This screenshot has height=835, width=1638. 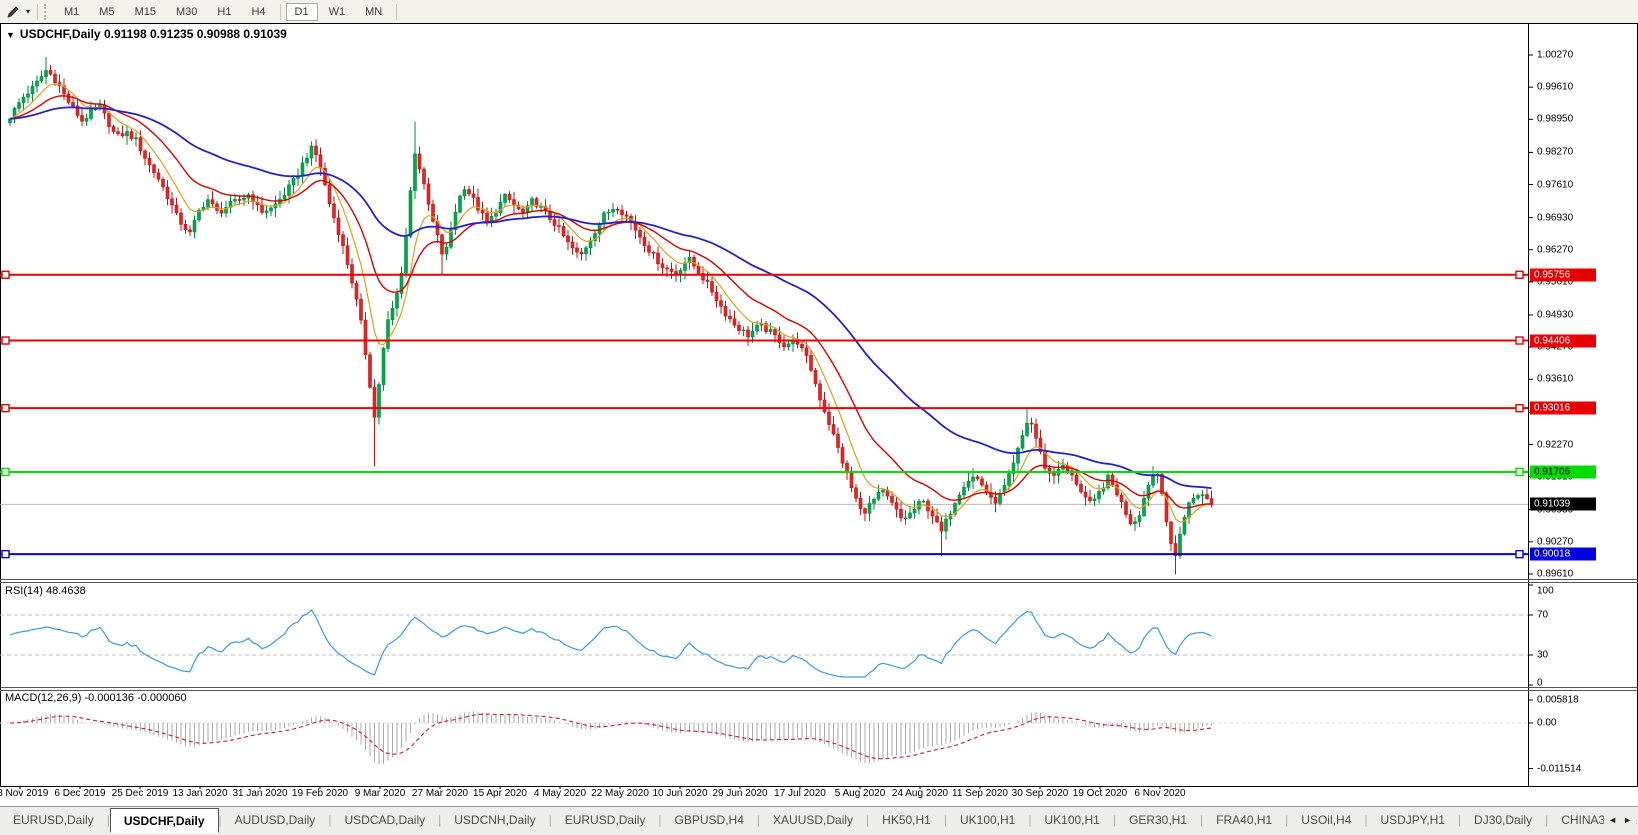 I want to click on date-tick-label: 5 Aug 2020, so click(x=860, y=793).